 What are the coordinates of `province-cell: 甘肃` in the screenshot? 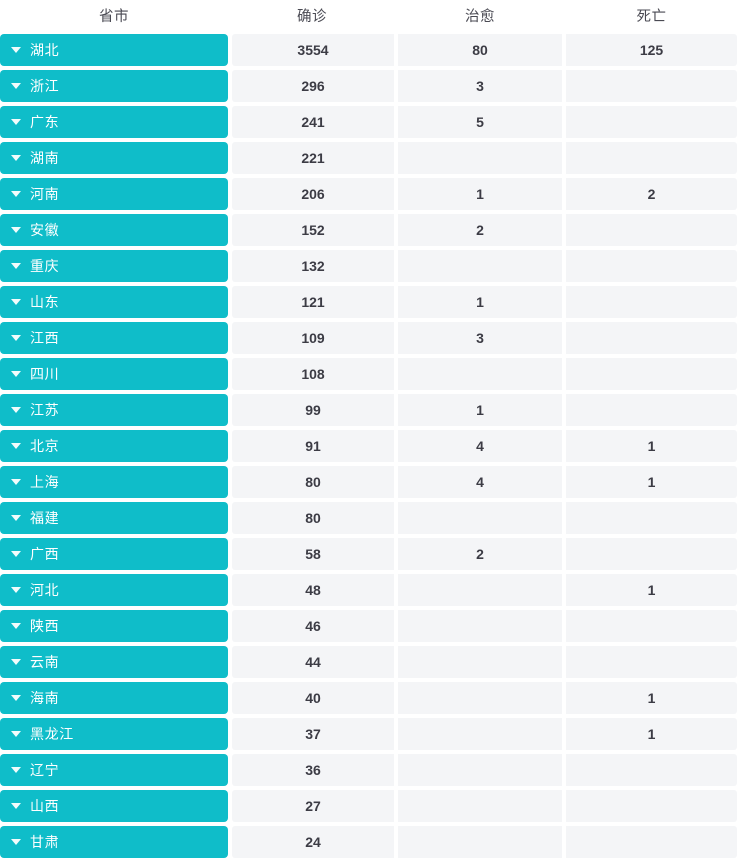 It's located at (114, 842).